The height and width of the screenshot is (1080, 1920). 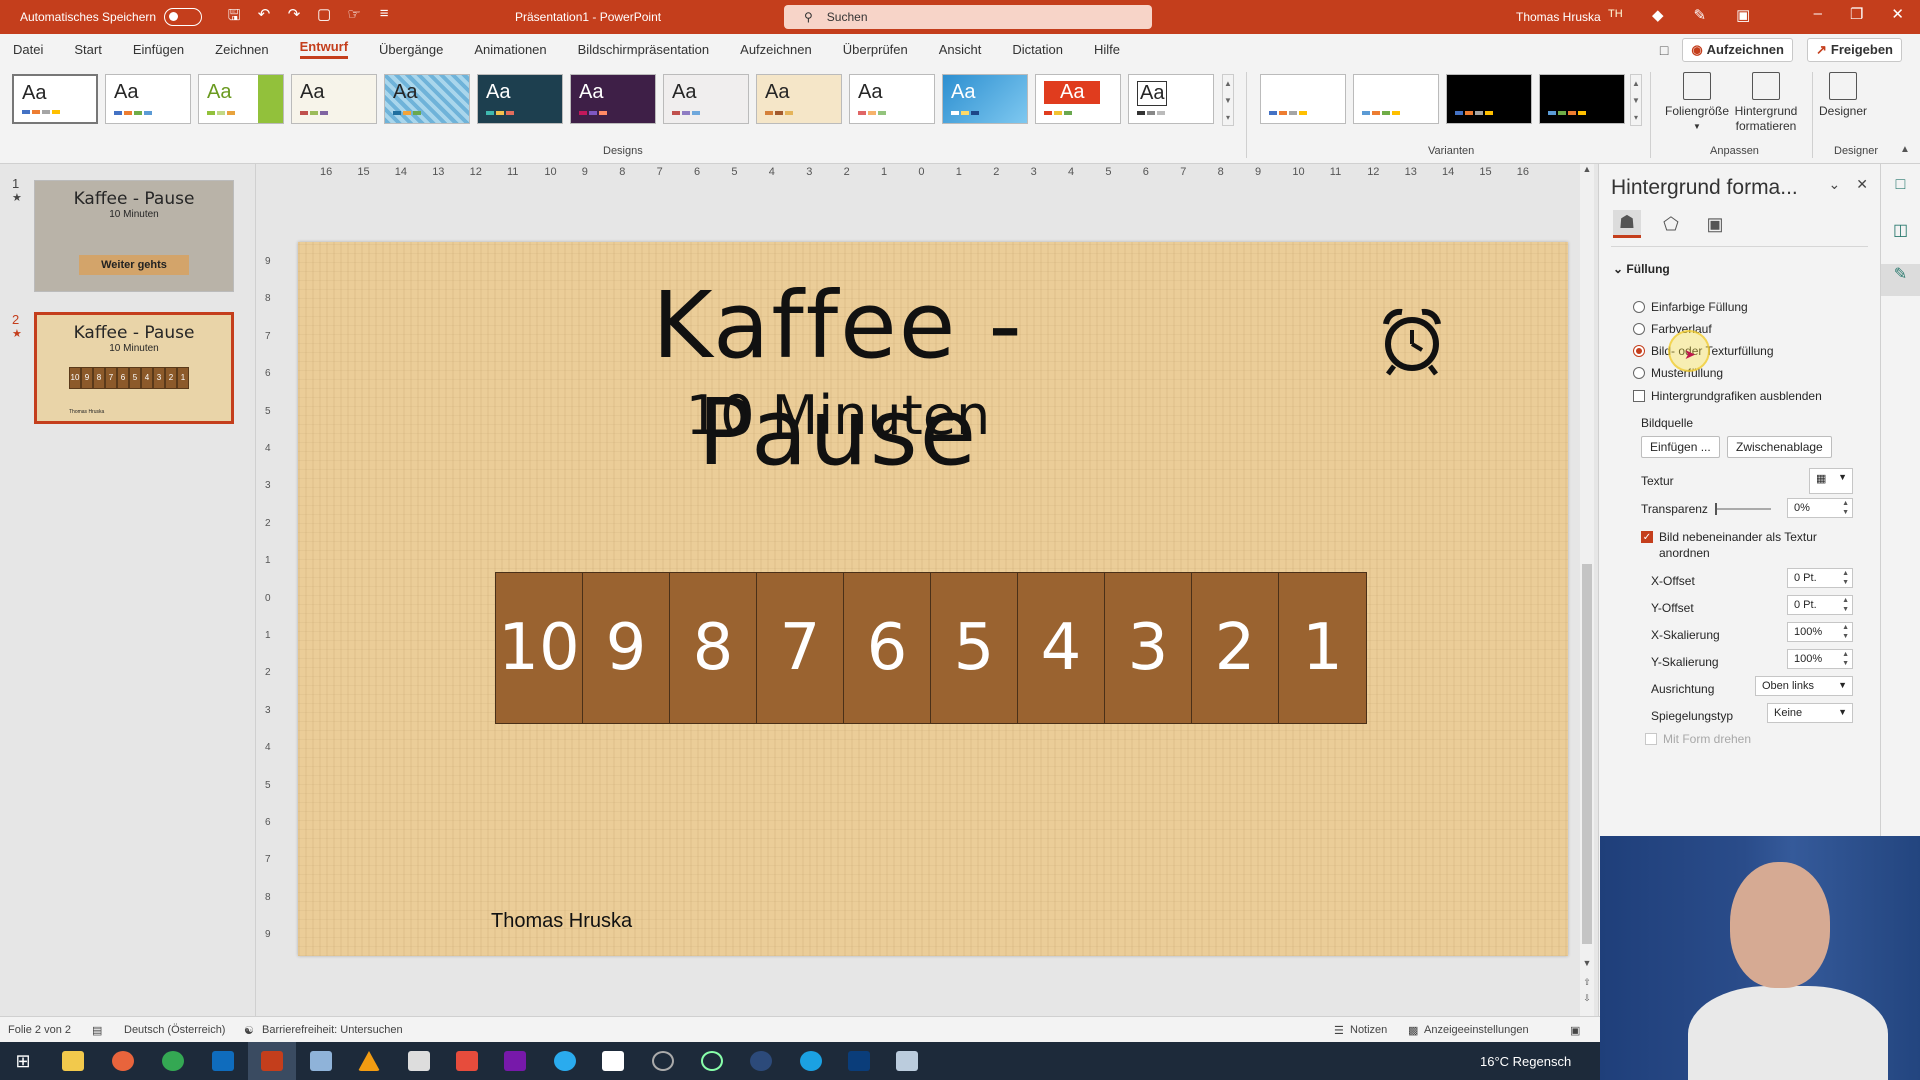 I want to click on restore-icon: ❐, so click(x=1856, y=14).